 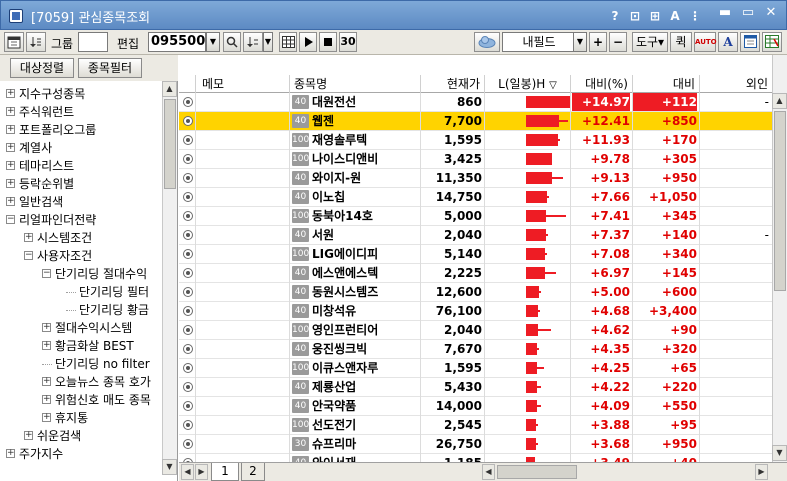 I want to click on stop-icon, so click(x=328, y=42).